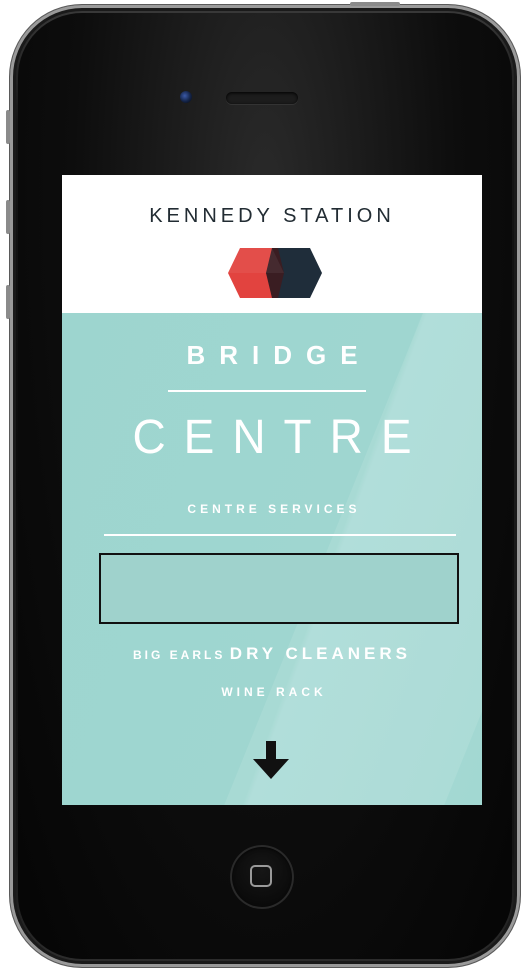 This screenshot has width=532, height=972. What do you see at coordinates (272, 216) in the screenshot?
I see `site-title: KENNEDY STATION` at bounding box center [272, 216].